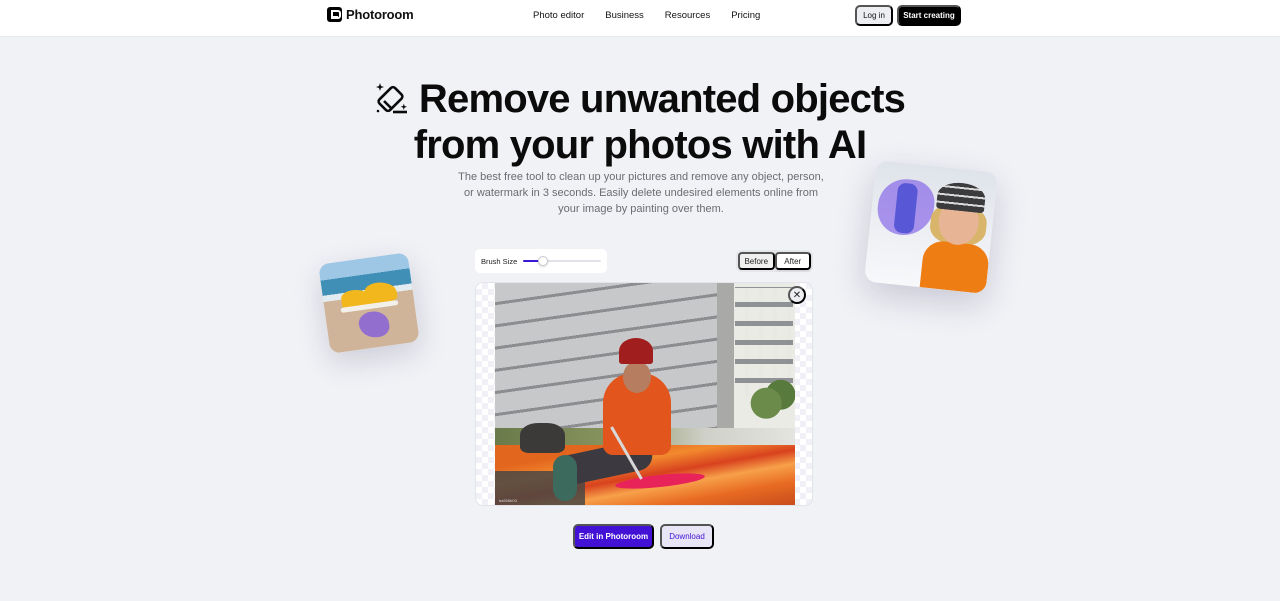  What do you see at coordinates (640, 145) in the screenshot?
I see `title-line-2: from your photos with AI` at bounding box center [640, 145].